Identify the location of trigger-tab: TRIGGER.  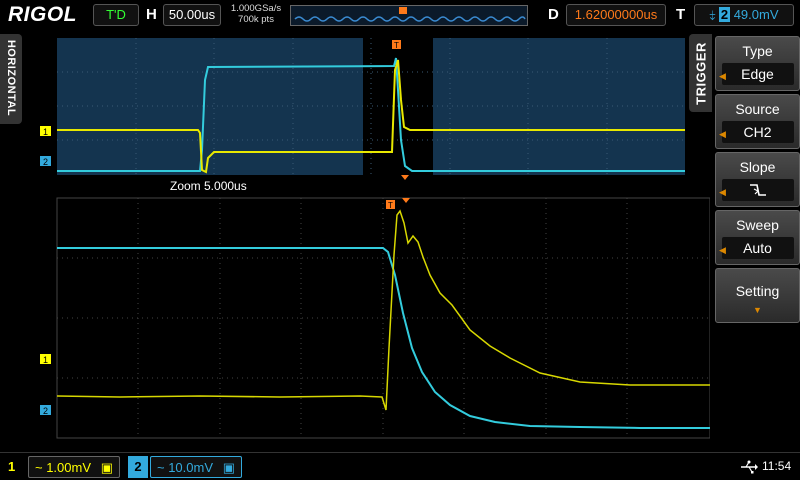
(701, 73).